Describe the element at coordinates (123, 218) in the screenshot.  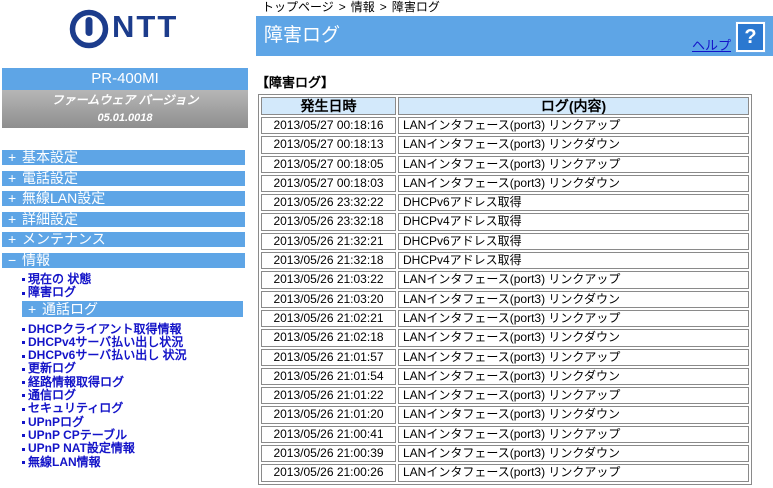
I see `menu-advanced-settings: + 詳細設定` at that location.